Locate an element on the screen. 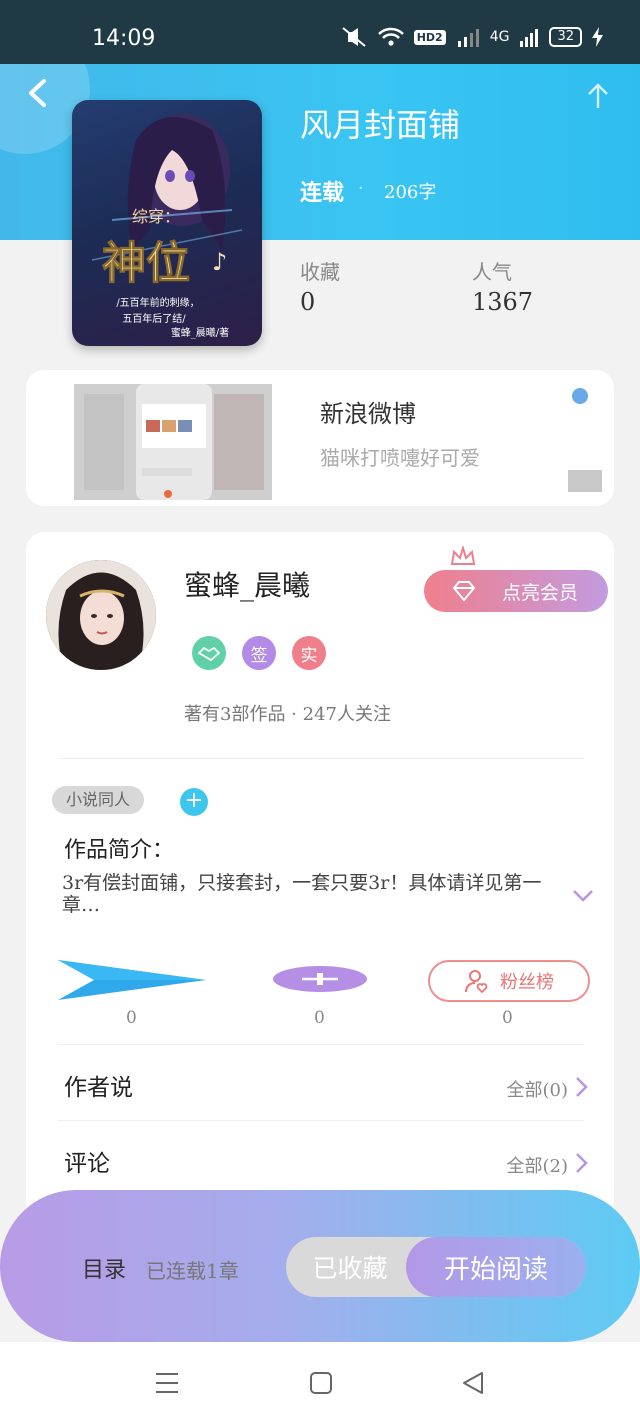 This screenshot has height=1422, width=640. fans-rank-button: 粉丝榜 is located at coordinates (509, 981).